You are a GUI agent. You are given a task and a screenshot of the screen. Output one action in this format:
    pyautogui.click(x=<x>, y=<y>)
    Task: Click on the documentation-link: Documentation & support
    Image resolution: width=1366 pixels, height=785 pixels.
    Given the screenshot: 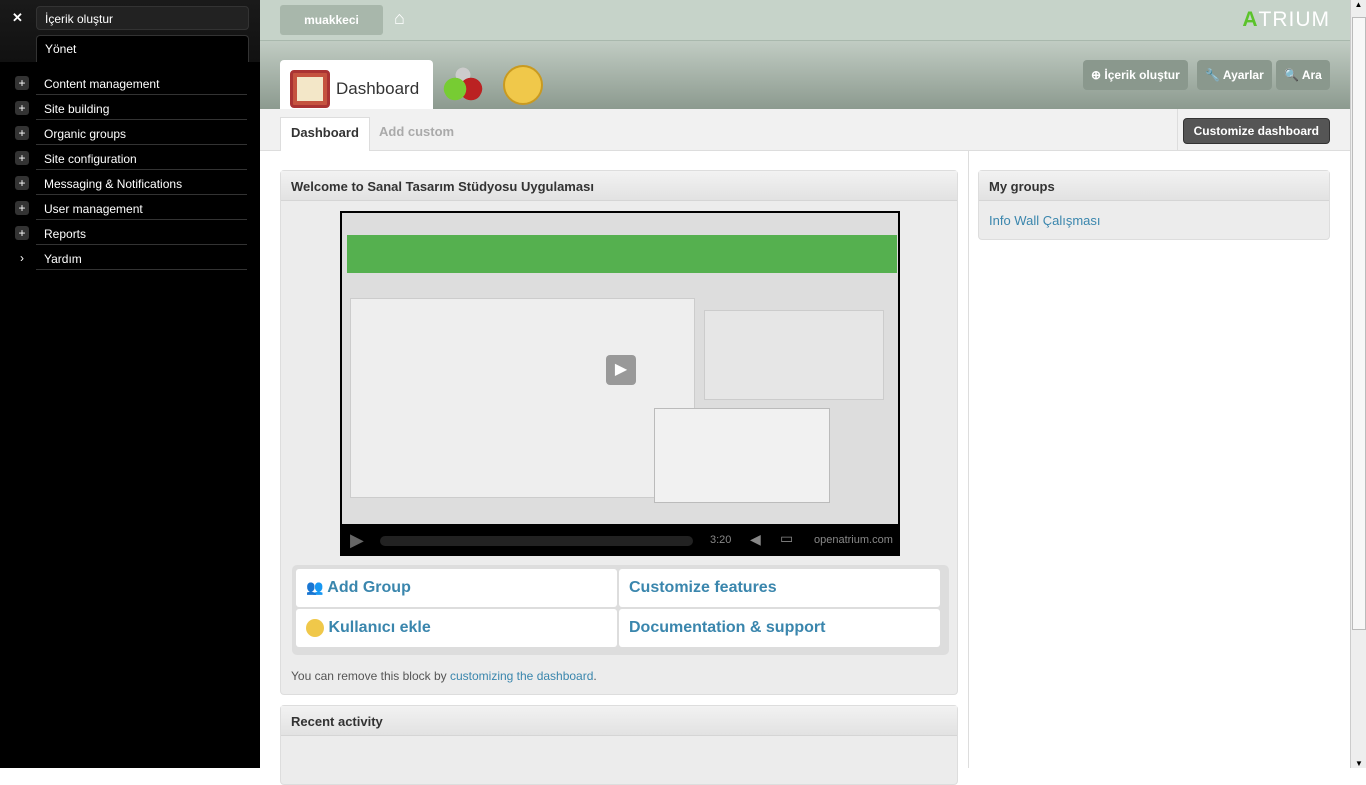 What is the action you would take?
    pyautogui.click(x=779, y=628)
    